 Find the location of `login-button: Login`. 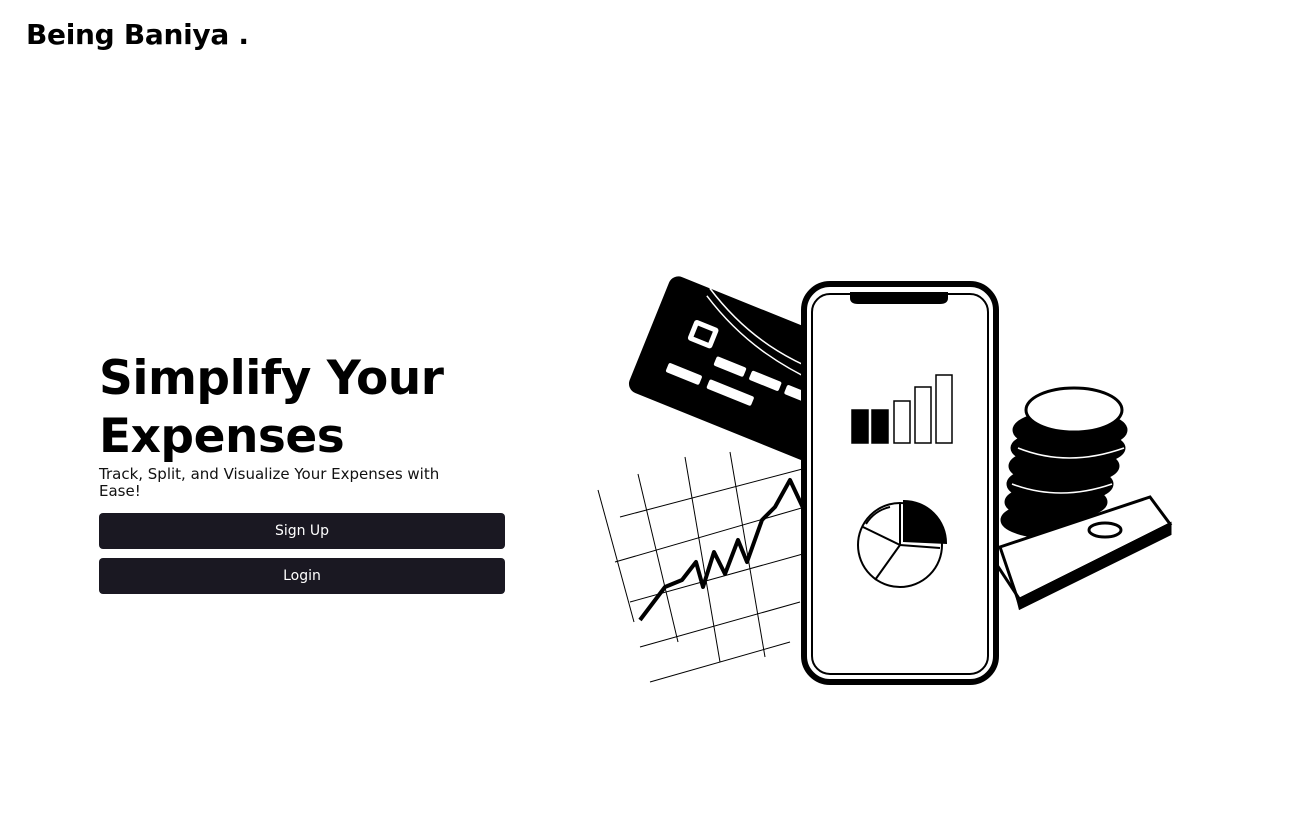

login-button: Login is located at coordinates (302, 576).